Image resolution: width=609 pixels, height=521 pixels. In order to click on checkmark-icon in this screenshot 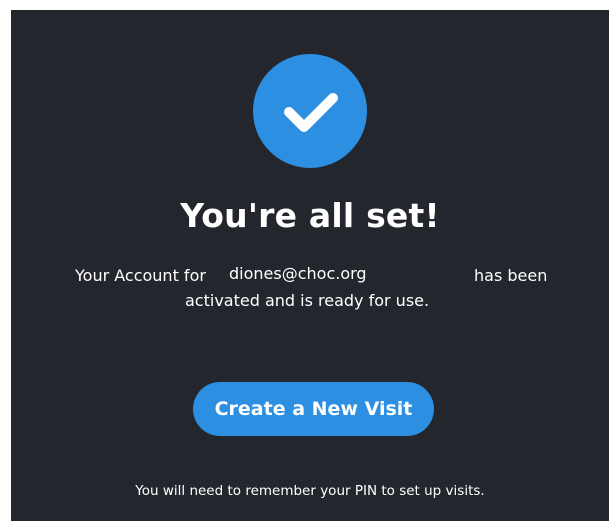, I will do `click(311, 112)`.